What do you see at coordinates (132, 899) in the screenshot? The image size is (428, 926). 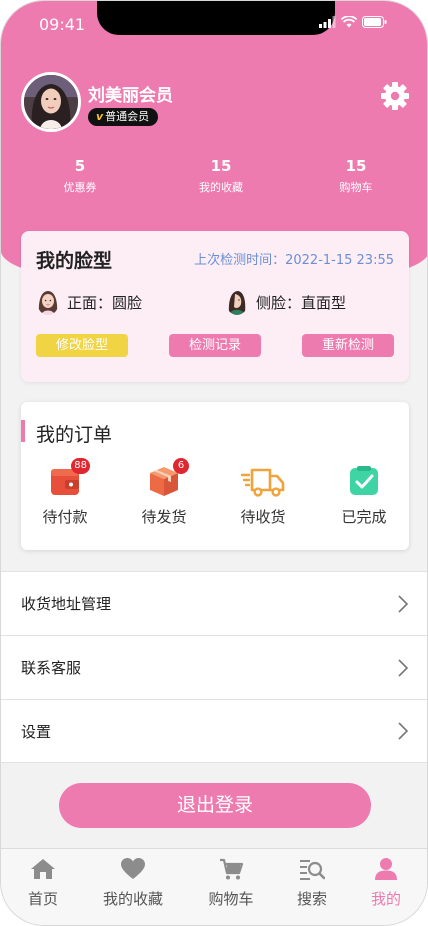 I see `tab-label: 我的收藏` at bounding box center [132, 899].